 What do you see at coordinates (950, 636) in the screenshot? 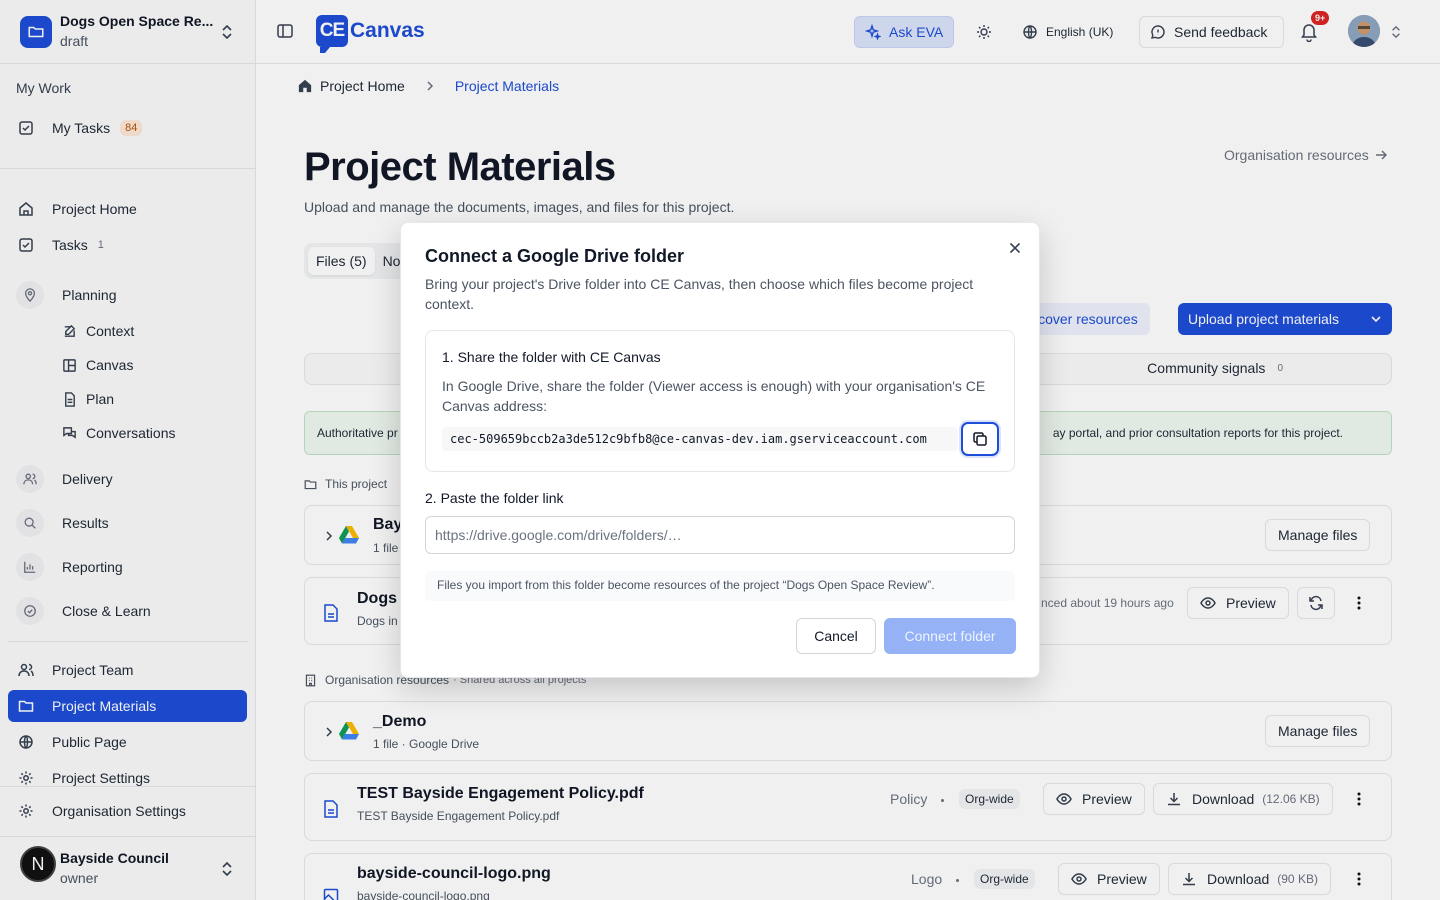
I see `connect-folder-button: Connect folder` at bounding box center [950, 636].